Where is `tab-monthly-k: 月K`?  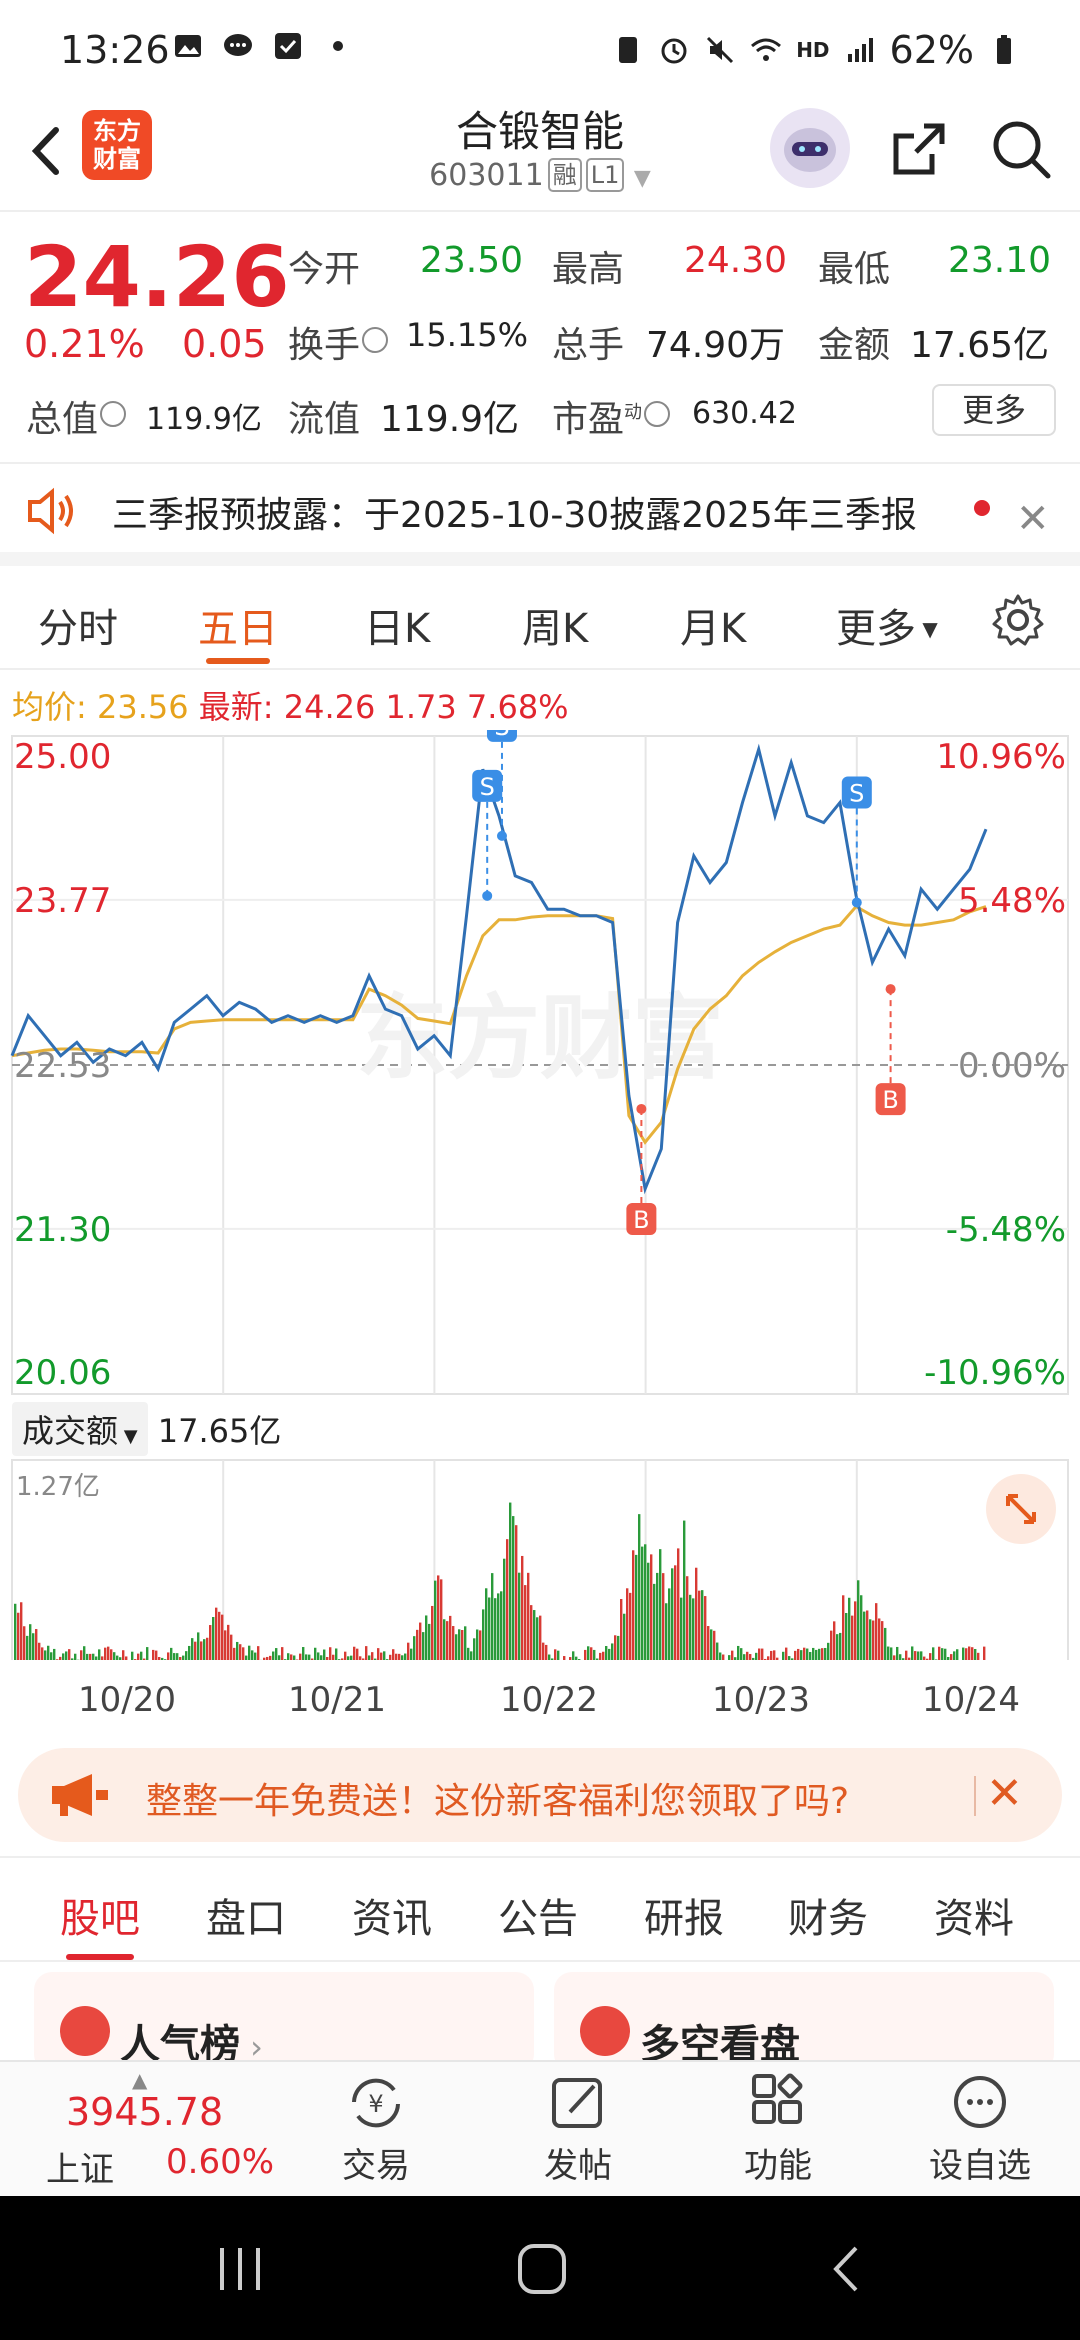 tab-monthly-k: 月K is located at coordinates (713, 625).